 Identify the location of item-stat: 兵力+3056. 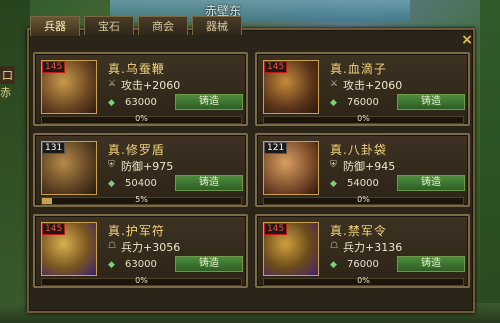
(151, 247).